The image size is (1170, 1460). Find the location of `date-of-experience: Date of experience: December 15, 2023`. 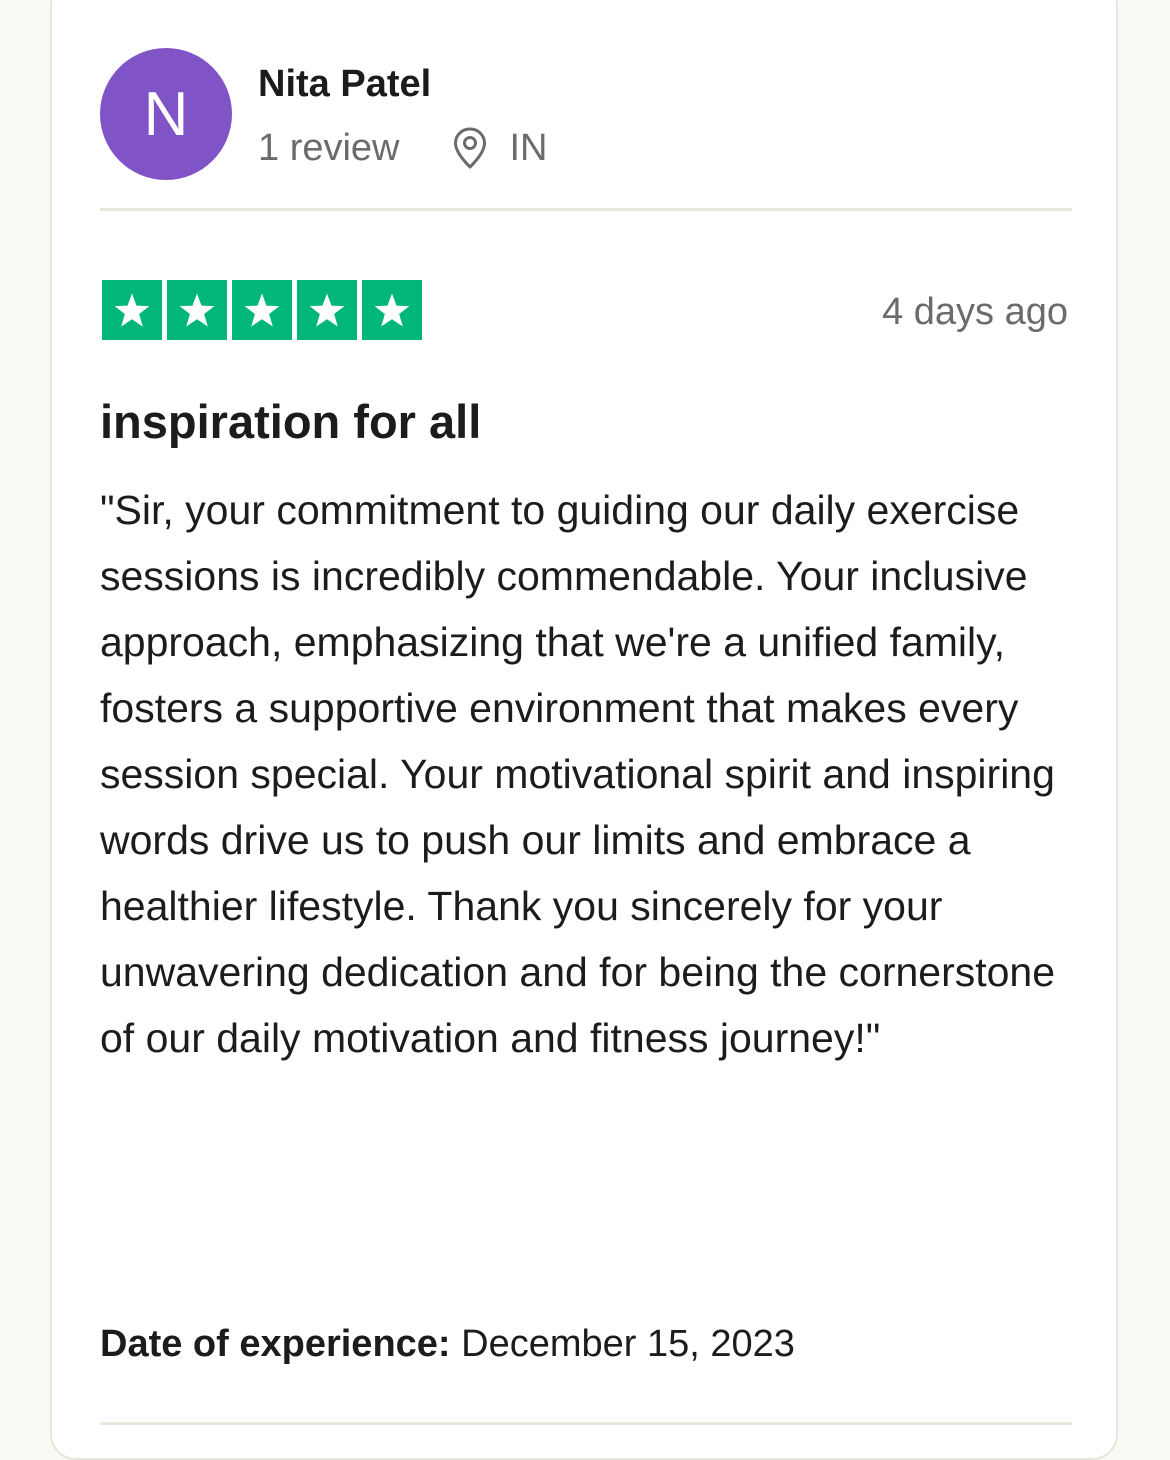

date-of-experience: Date of experience: December 15, 2023 is located at coordinates (447, 1344).